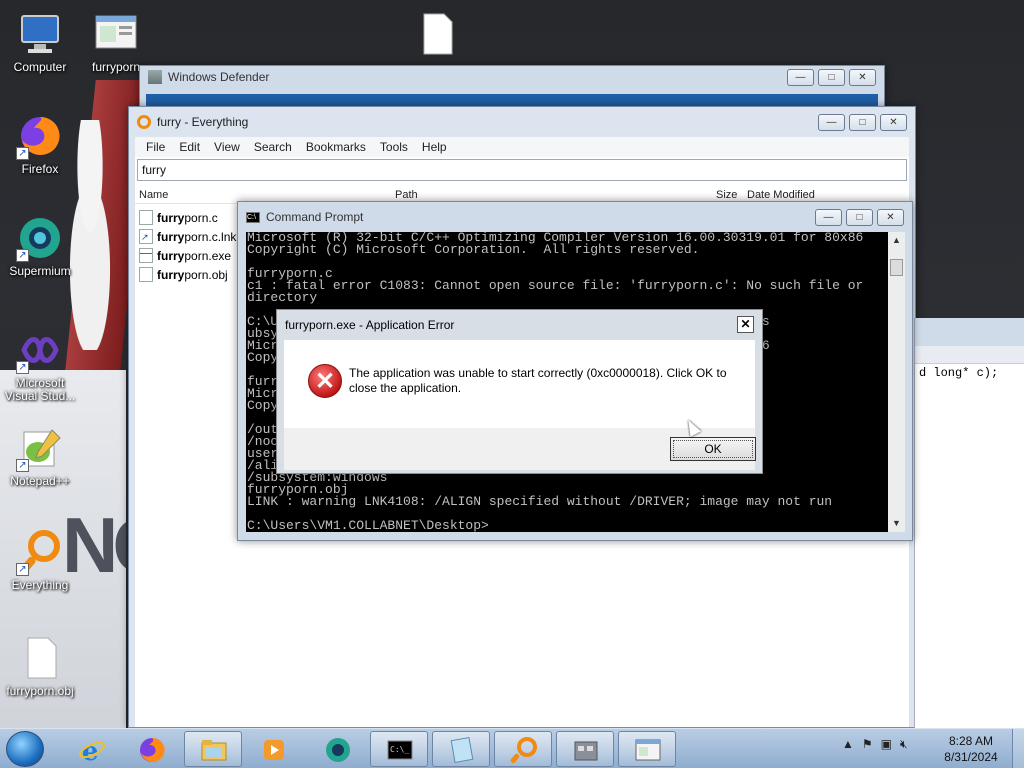  What do you see at coordinates (40, 448) in the screenshot?
I see `notepadpp-icon: ↗` at bounding box center [40, 448].